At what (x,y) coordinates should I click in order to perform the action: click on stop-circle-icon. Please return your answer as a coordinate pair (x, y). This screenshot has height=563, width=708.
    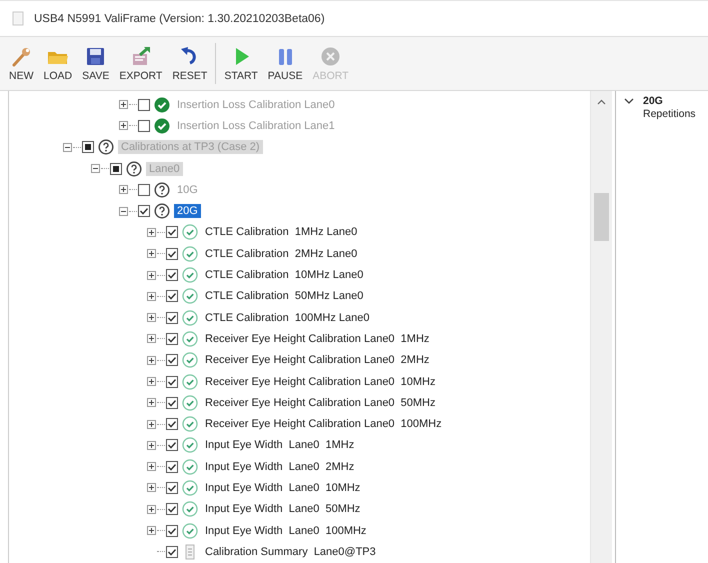
    Looking at the image, I should click on (330, 56).